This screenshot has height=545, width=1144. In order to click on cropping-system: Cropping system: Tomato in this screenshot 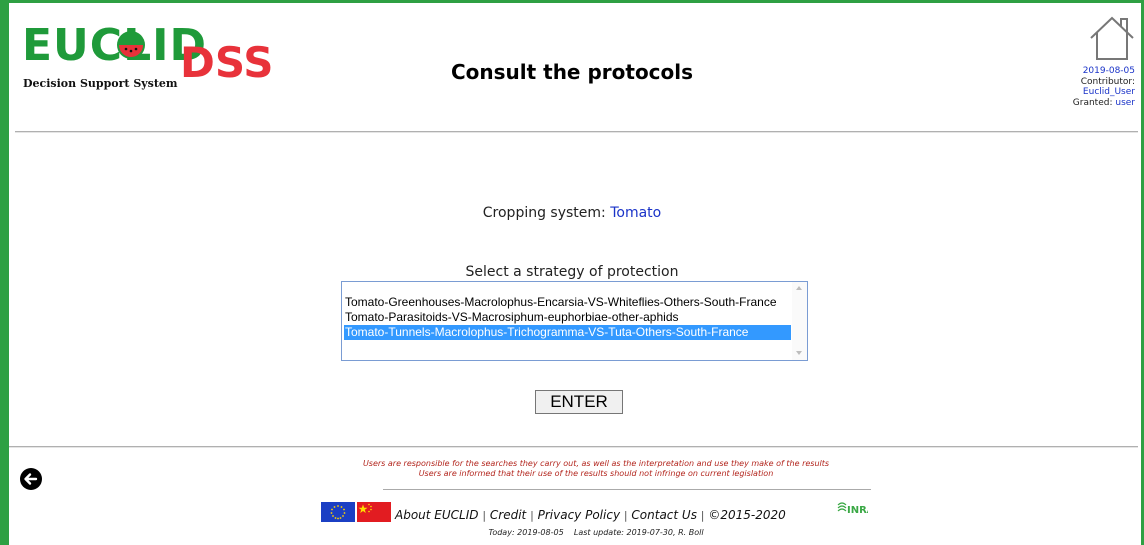, I will do `click(572, 213)`.